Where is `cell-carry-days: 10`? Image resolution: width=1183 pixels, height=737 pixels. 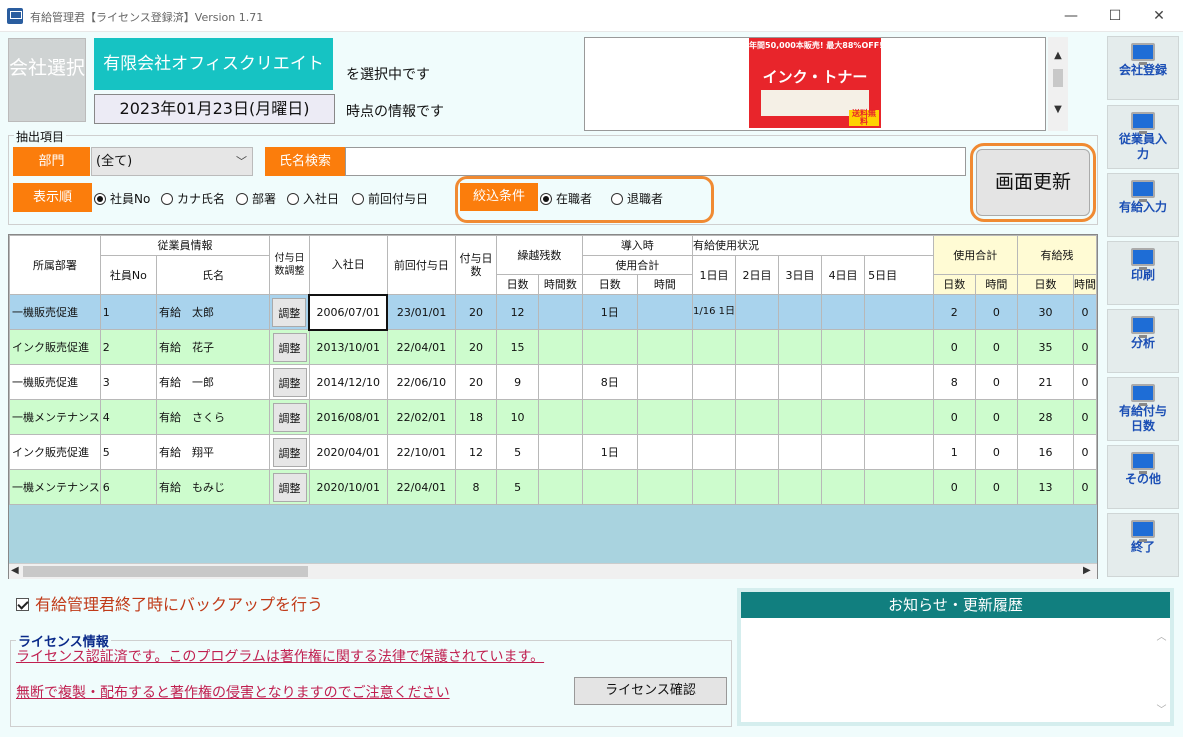
cell-carry-days: 10 is located at coordinates (518, 417).